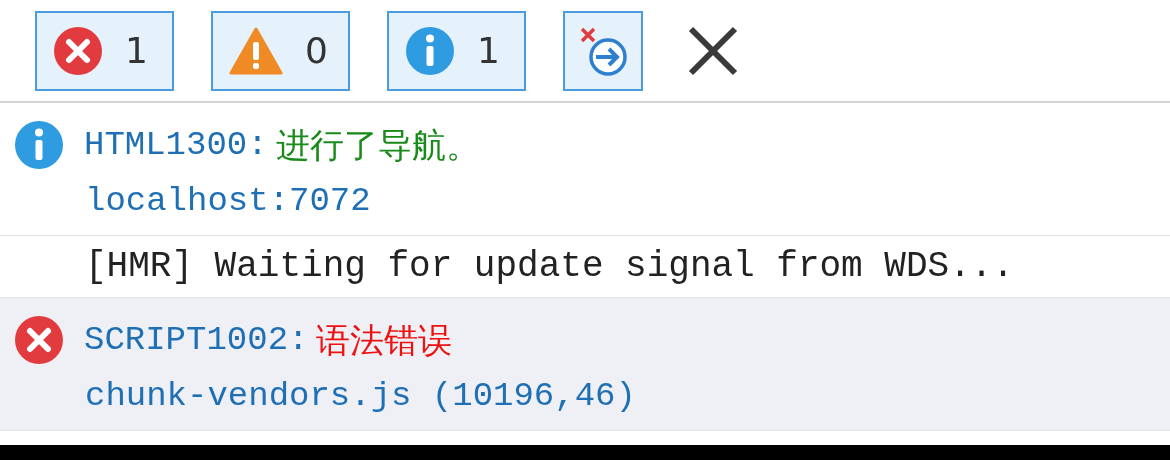  I want to click on warning-icon, so click(256, 50).